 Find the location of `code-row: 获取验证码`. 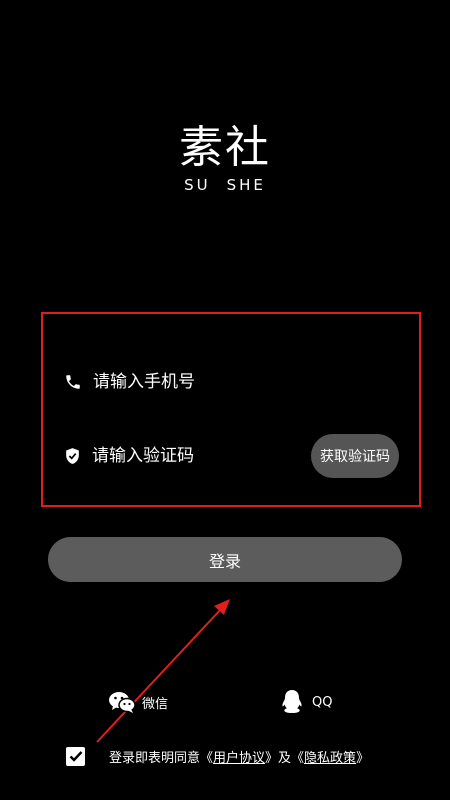

code-row: 获取验证码 is located at coordinates (231, 456).